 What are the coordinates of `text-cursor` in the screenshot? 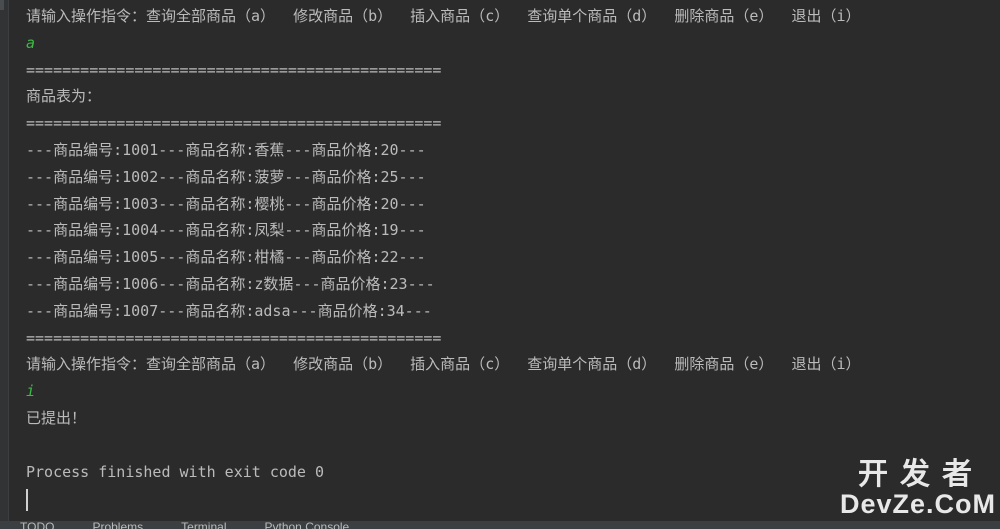 It's located at (27, 499).